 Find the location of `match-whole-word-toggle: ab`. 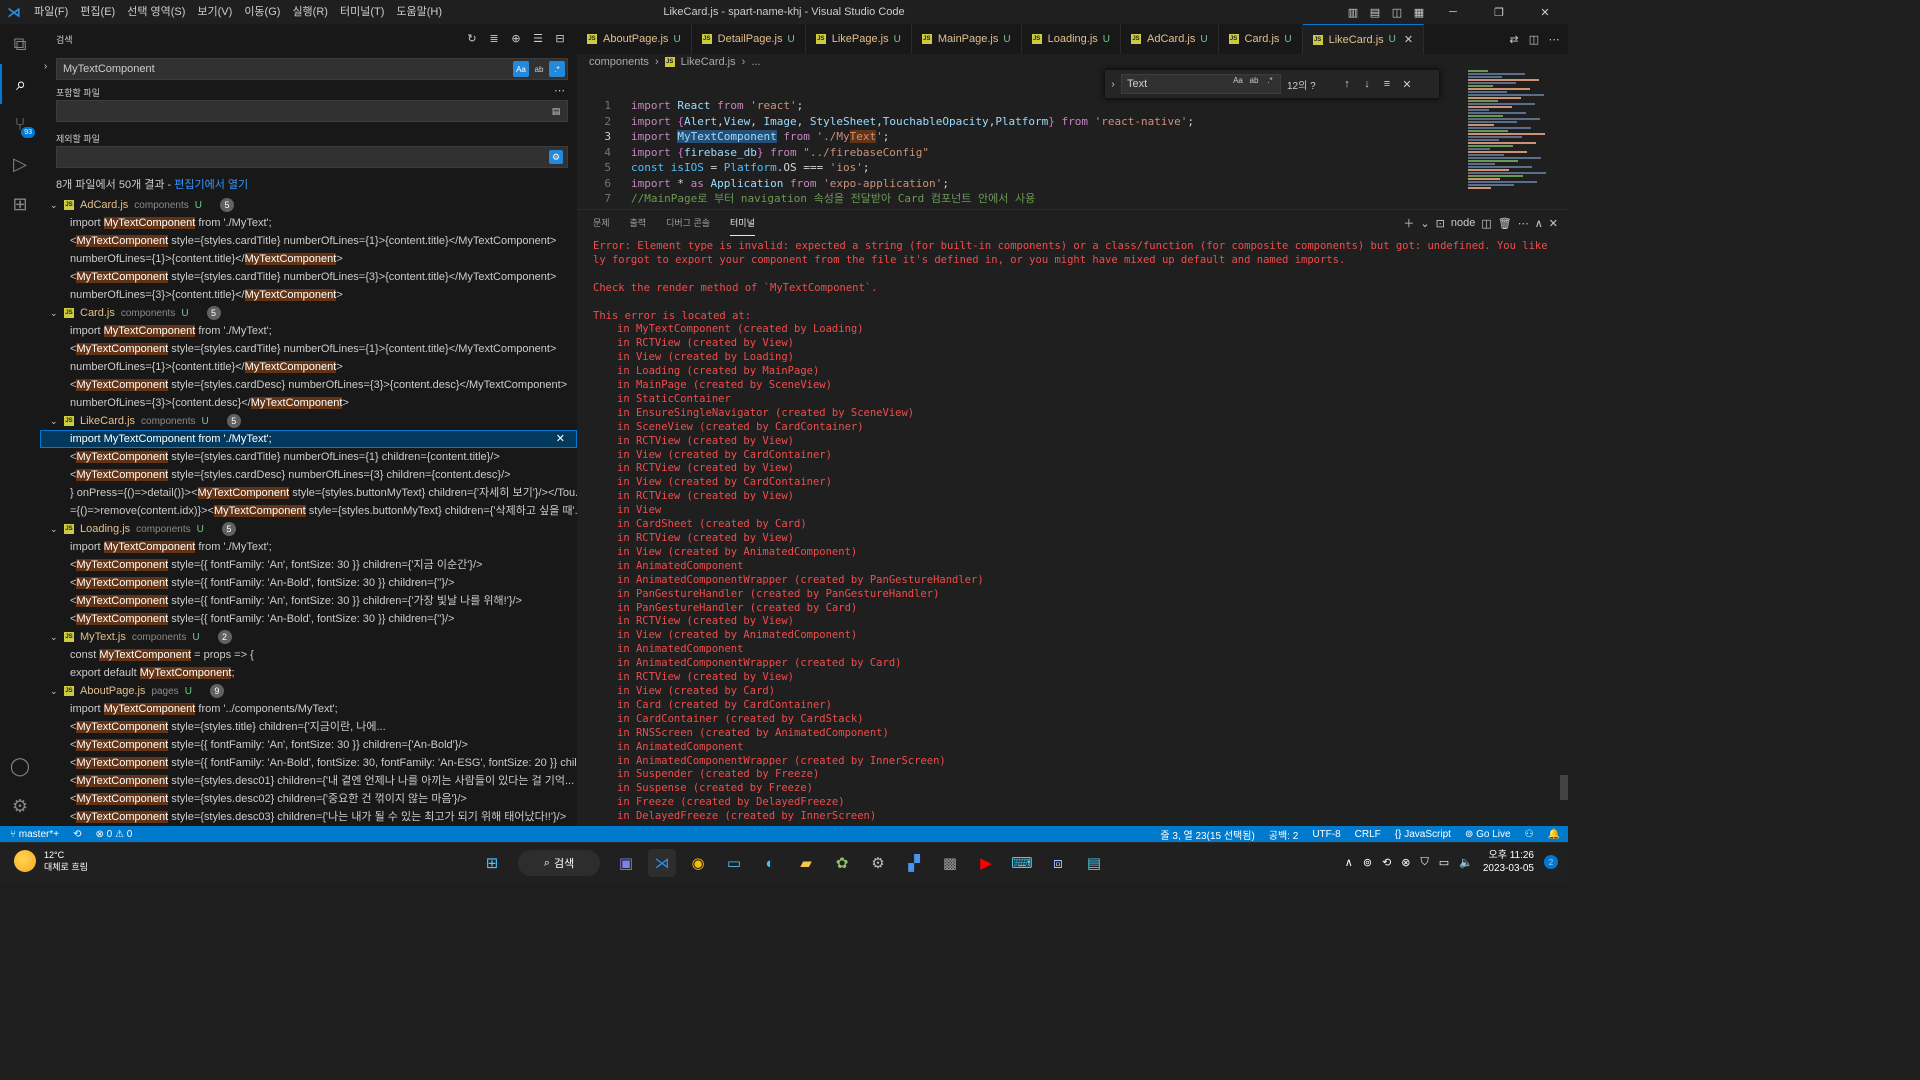

match-whole-word-toggle: ab is located at coordinates (539, 69).